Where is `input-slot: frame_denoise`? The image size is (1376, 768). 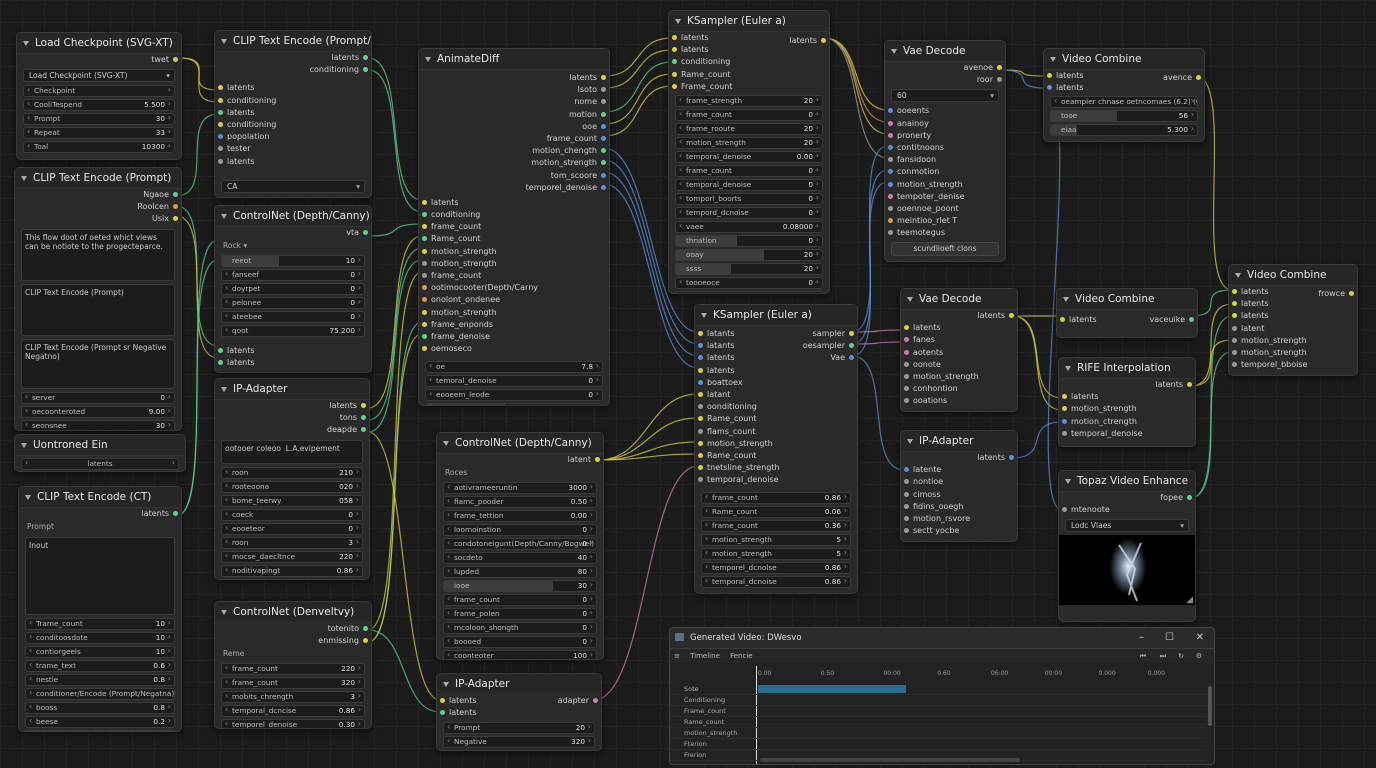 input-slot: frame_denoise is located at coordinates (514, 337).